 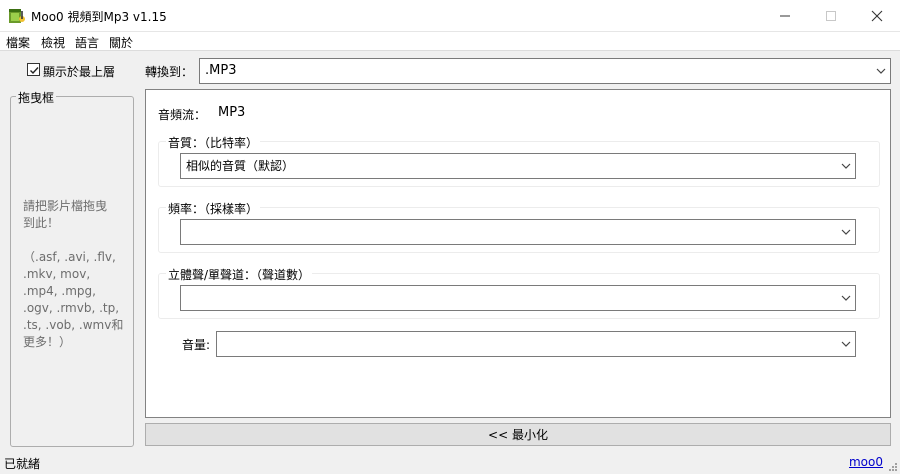 I want to click on frequency-group-title: 頻率：（採樣率）, so click(x=213, y=208).